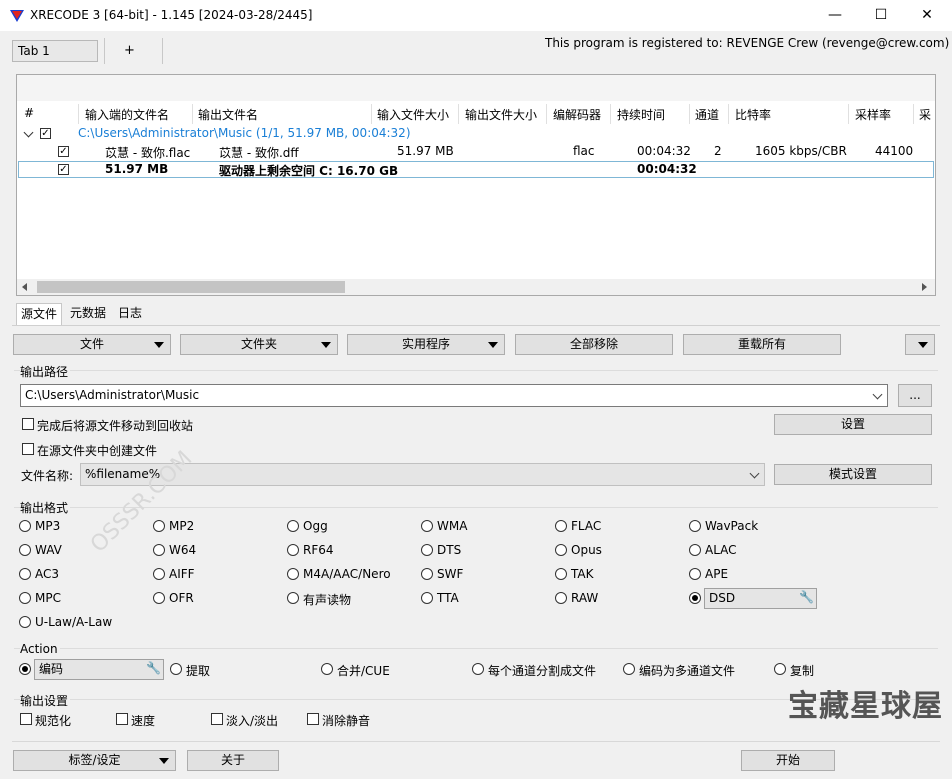 Image resolution: width=952 pixels, height=779 pixels. Describe the element at coordinates (754, 473) in the screenshot. I see `chevron-down-icon` at that location.